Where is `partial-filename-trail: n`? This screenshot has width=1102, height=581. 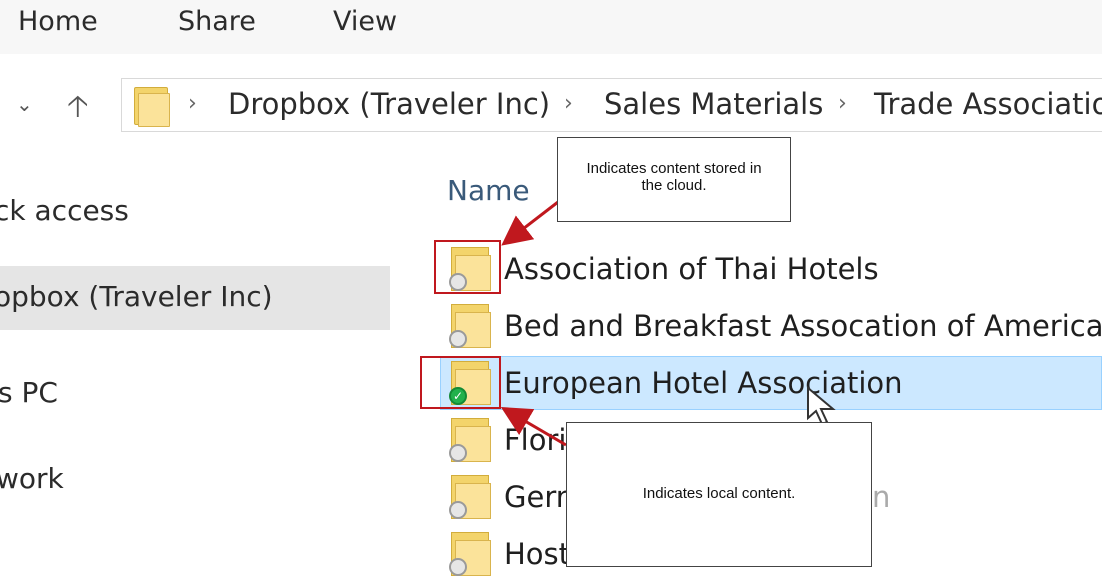 partial-filename-trail: n is located at coordinates (881, 497).